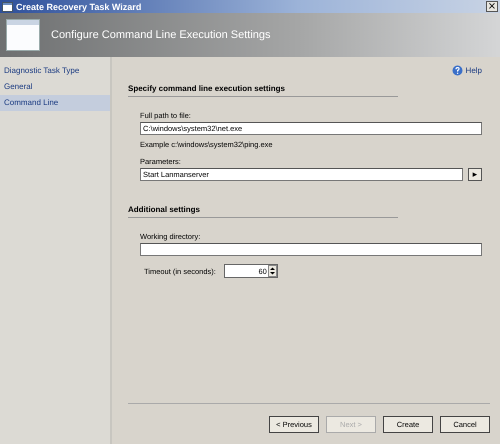 This screenshot has height=444, width=500. I want to click on nav-item: Diagnostic Task Type, so click(55, 71).